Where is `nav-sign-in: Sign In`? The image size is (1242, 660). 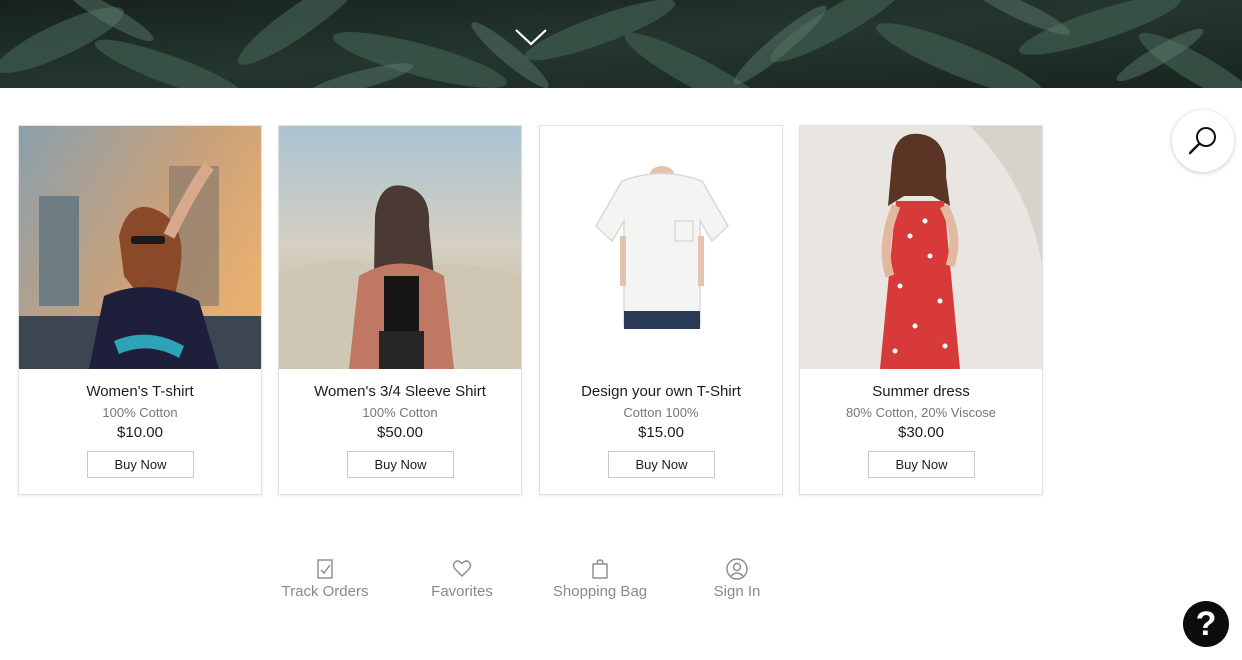 nav-sign-in: Sign In is located at coordinates (737, 579).